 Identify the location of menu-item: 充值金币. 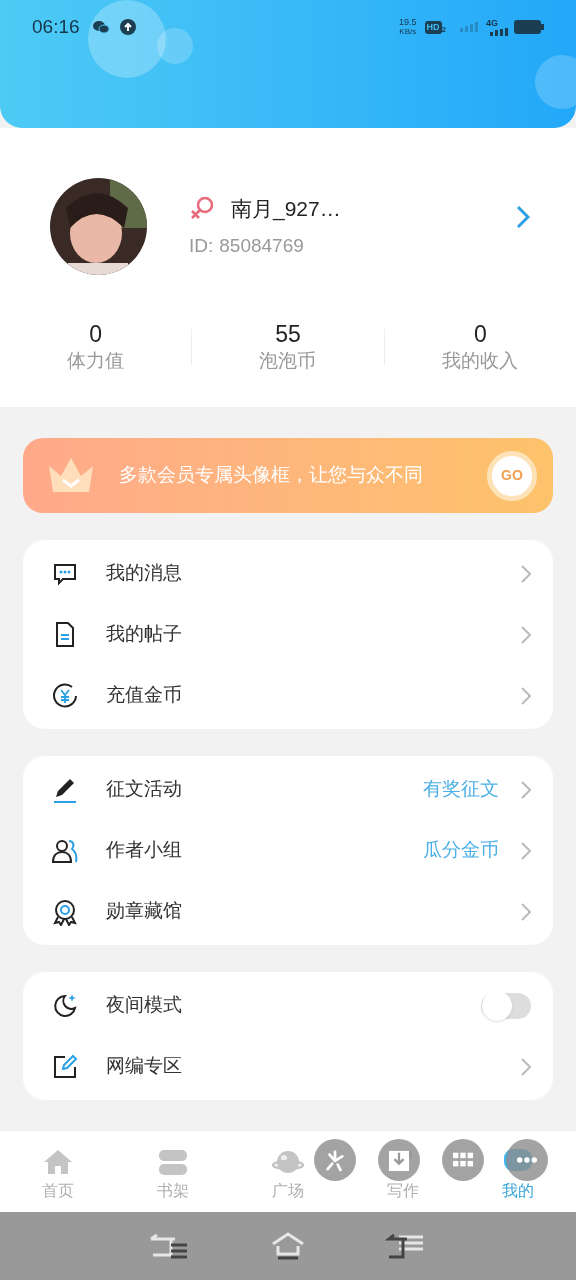
(288, 695).